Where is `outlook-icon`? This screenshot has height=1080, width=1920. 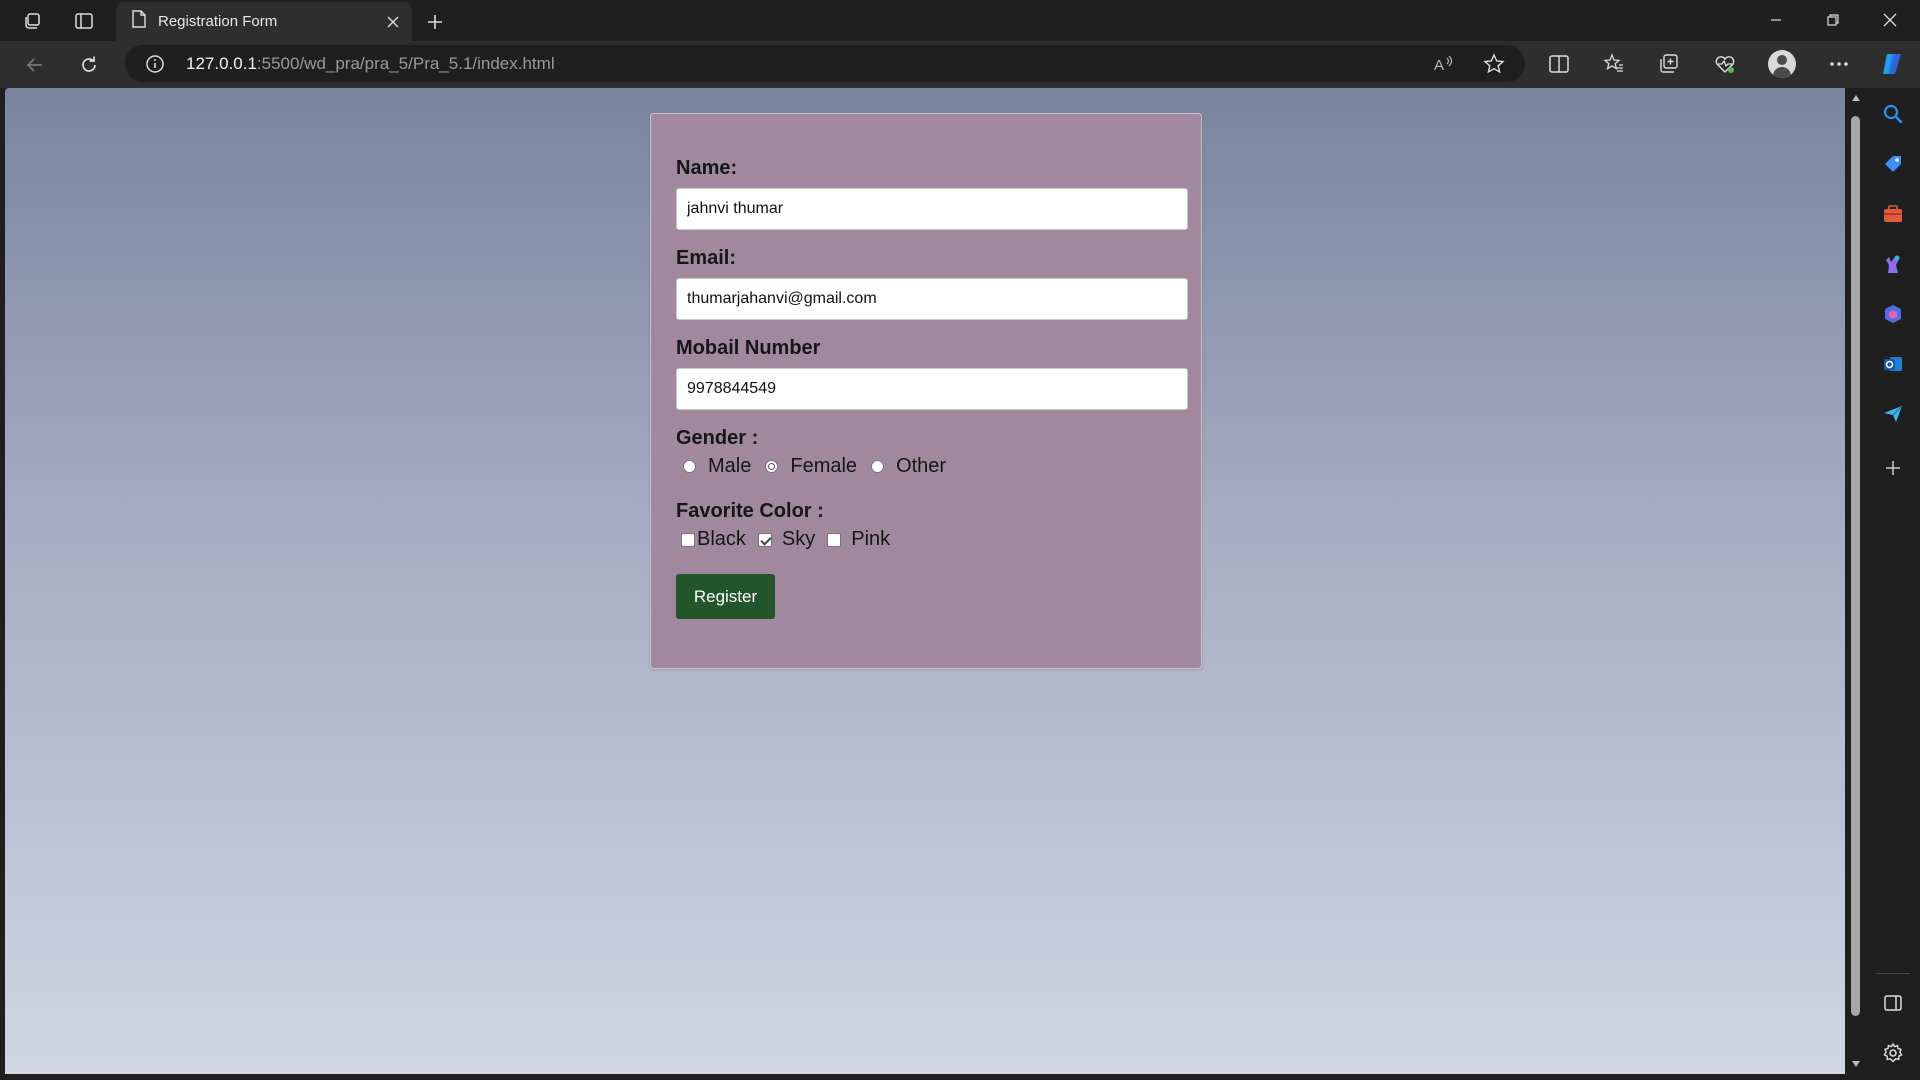 outlook-icon is located at coordinates (1893, 364).